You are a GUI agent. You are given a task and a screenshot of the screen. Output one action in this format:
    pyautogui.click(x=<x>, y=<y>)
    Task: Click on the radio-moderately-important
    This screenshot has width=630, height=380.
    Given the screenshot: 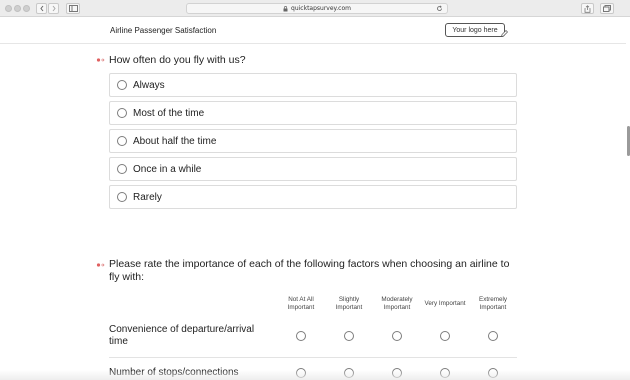 What is the action you would take?
    pyautogui.click(x=397, y=336)
    